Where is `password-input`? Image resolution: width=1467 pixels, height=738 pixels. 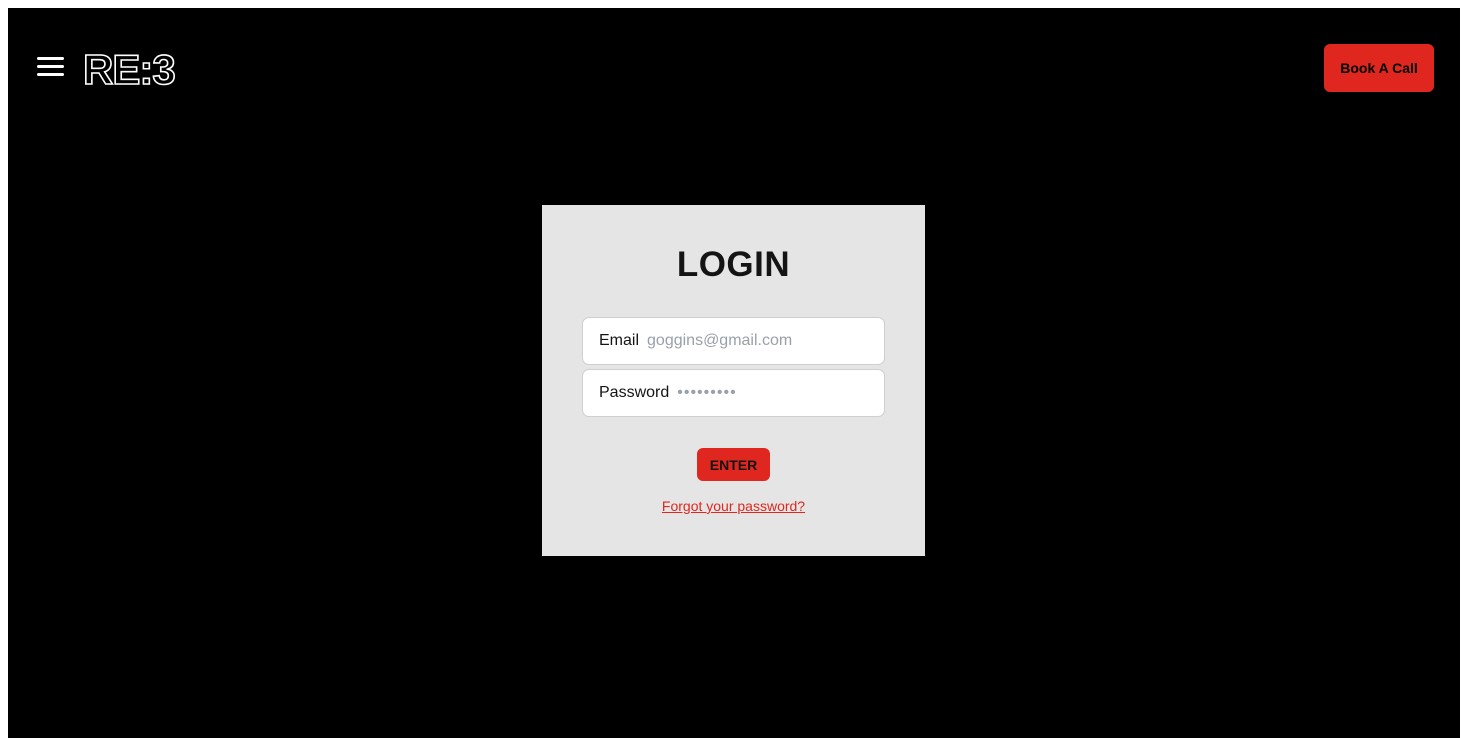
password-input is located at coordinates (775, 393).